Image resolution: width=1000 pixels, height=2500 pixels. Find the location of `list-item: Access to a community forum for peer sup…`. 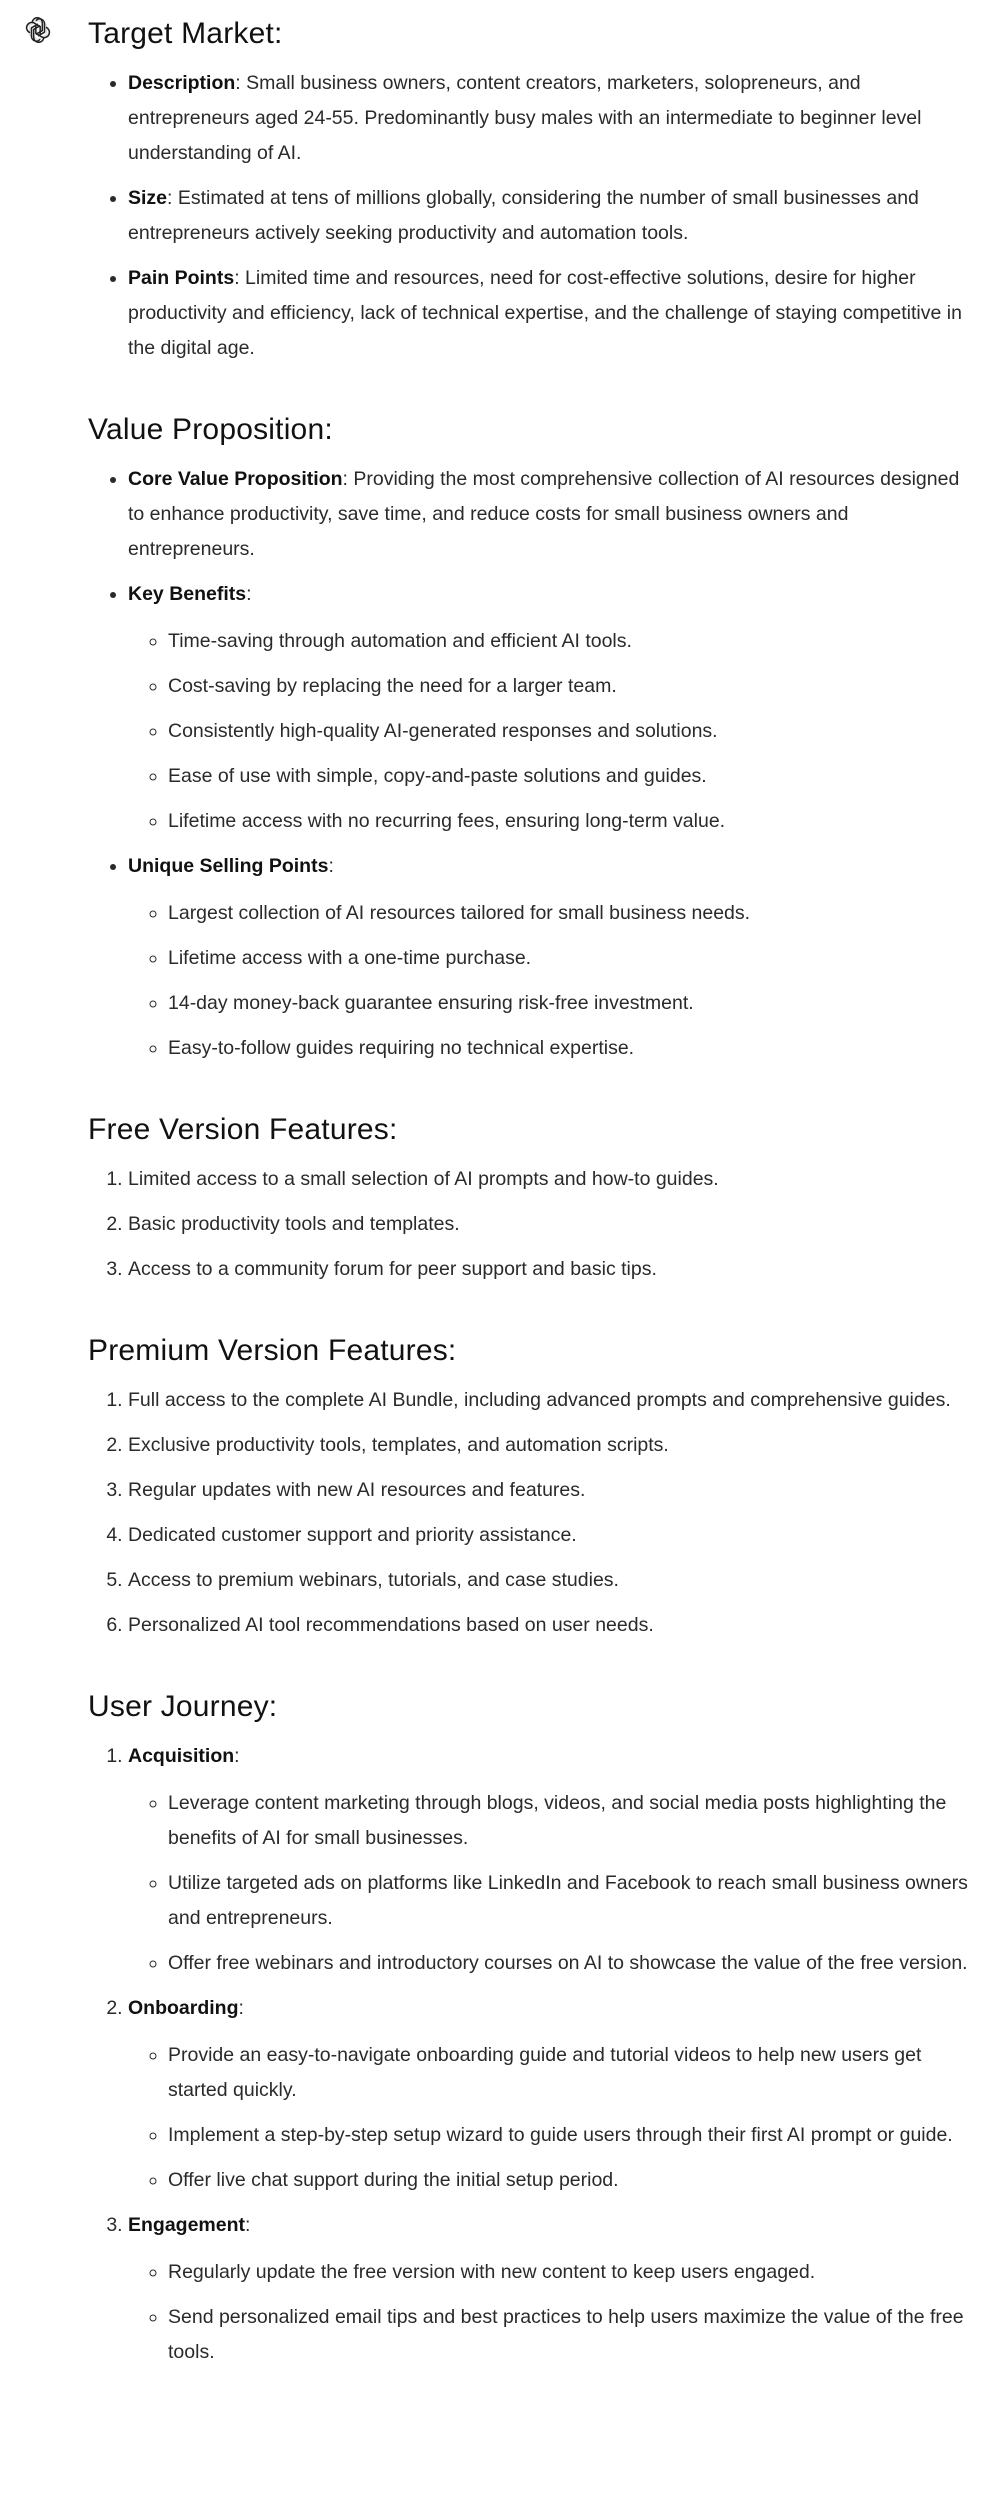

list-item: Access to a community forum for peer sup… is located at coordinates (553, 1269).